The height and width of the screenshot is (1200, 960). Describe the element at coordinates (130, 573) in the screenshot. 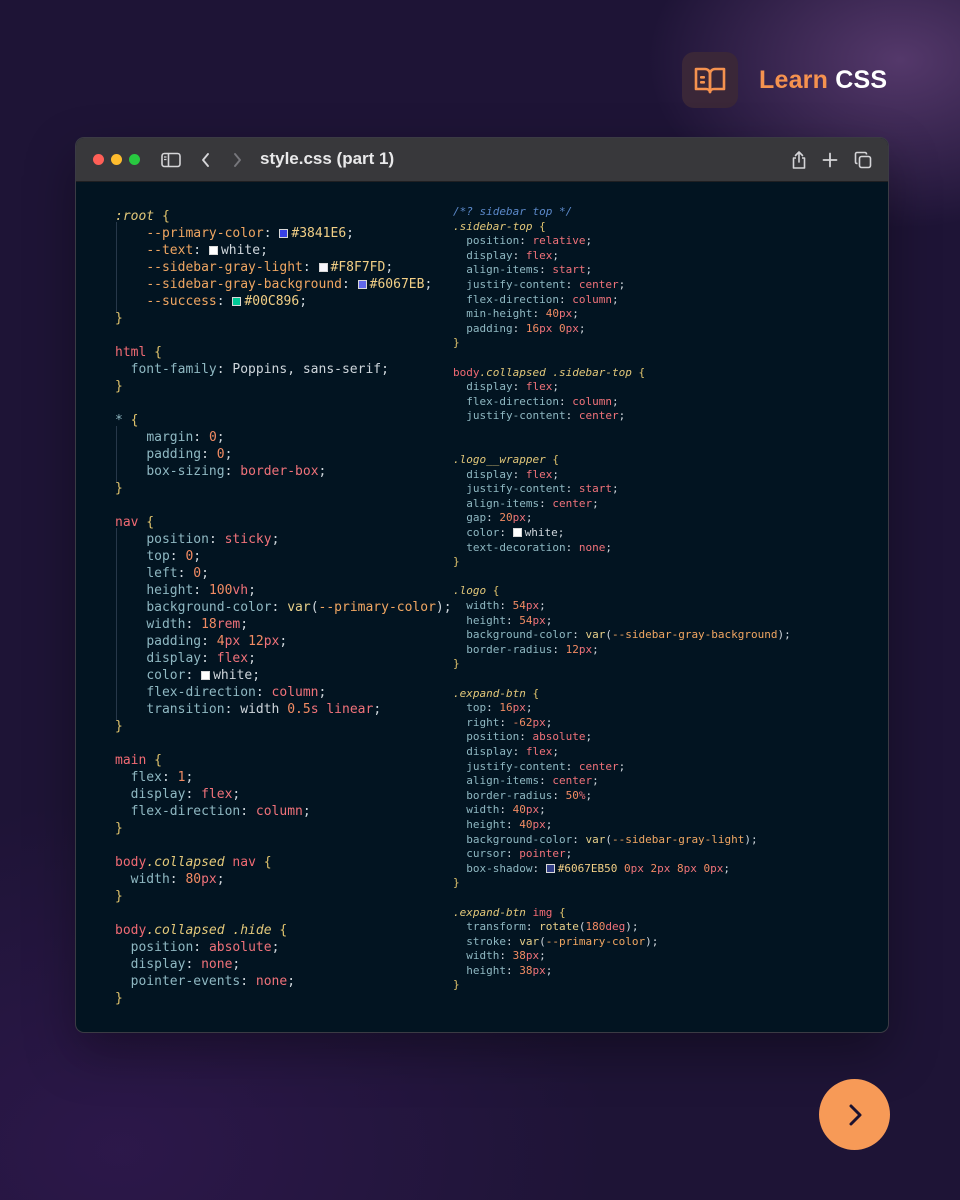

I see `indent-guide` at that location.